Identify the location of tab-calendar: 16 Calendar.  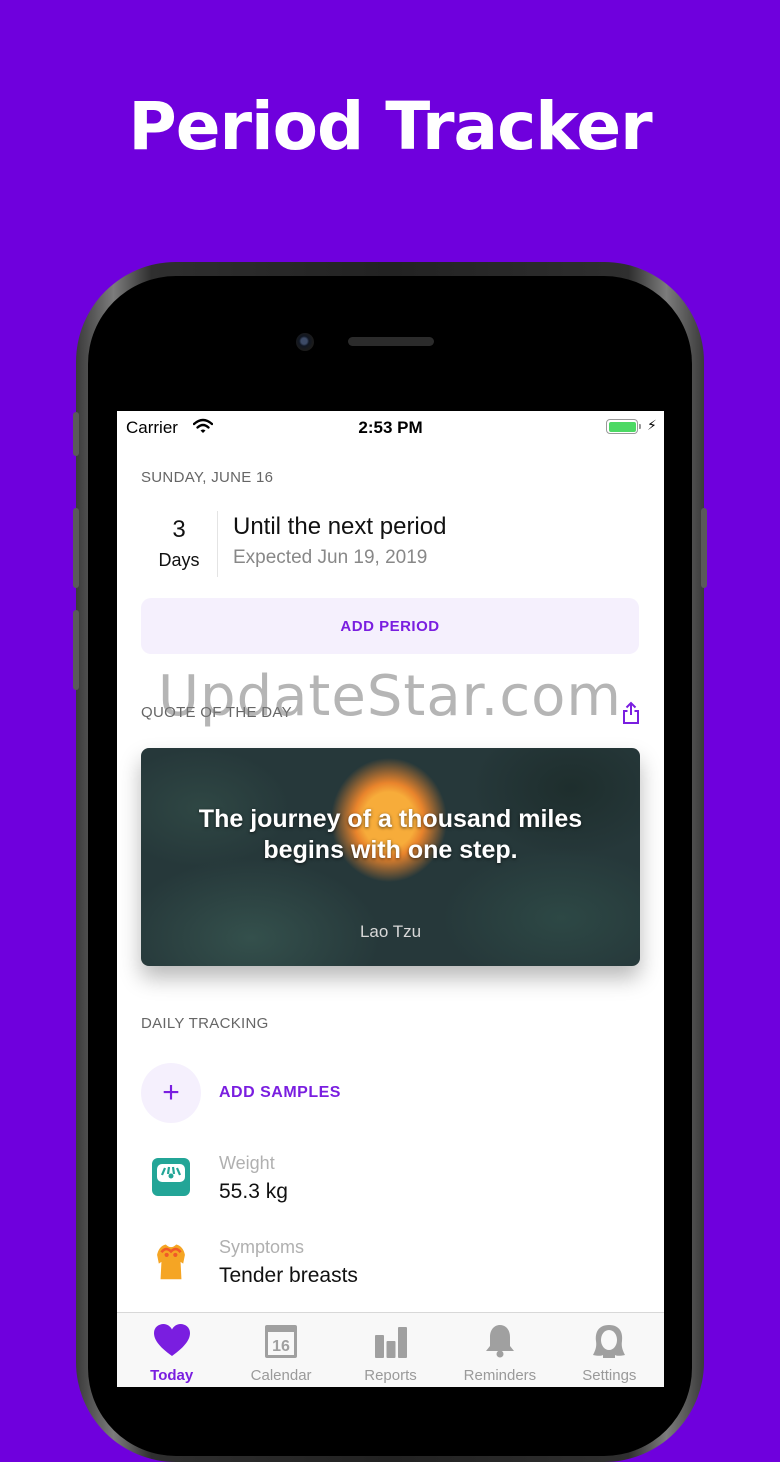
(280, 1350).